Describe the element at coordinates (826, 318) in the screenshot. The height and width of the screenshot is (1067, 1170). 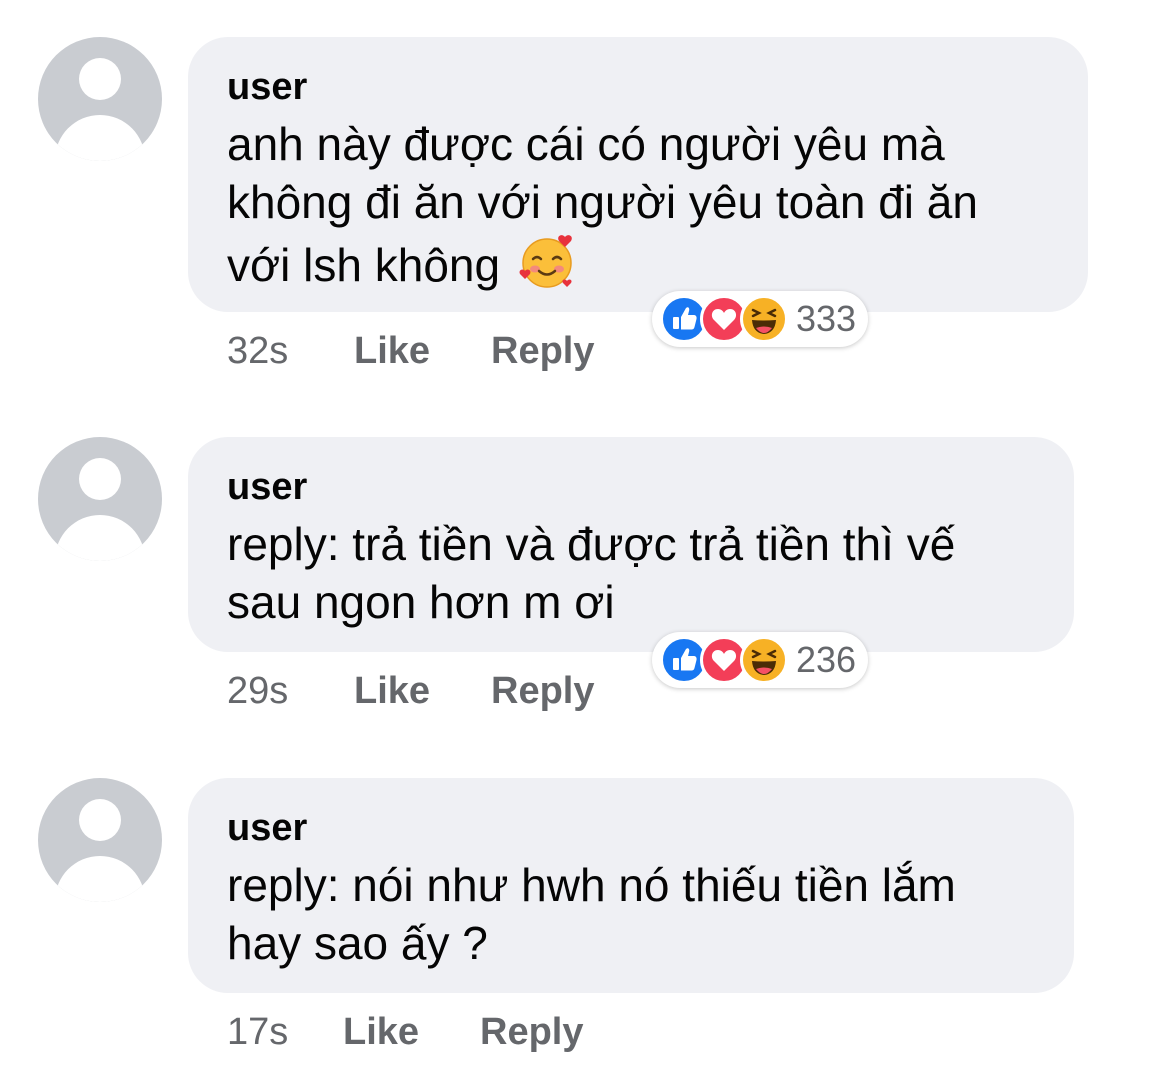
I see `reaction-count: 333` at that location.